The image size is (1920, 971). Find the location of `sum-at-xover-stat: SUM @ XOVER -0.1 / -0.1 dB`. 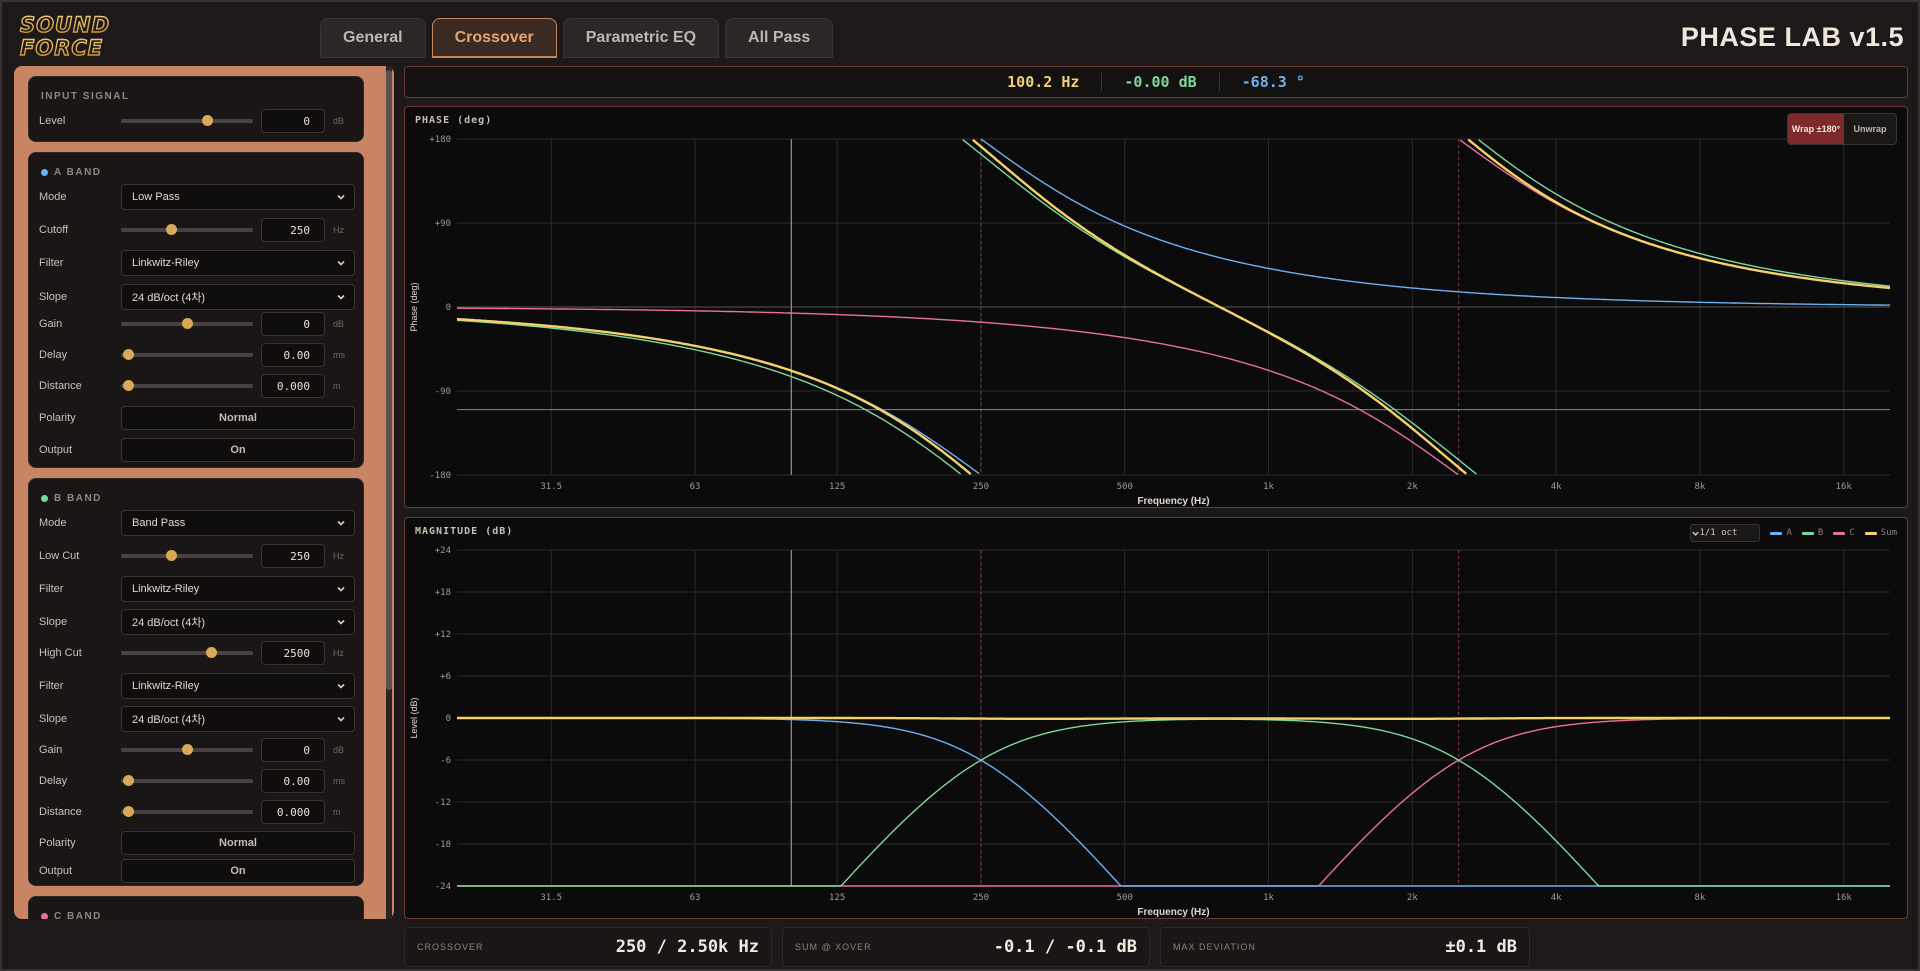

sum-at-xover-stat: SUM @ XOVER -0.1 / -0.1 dB is located at coordinates (966, 947).